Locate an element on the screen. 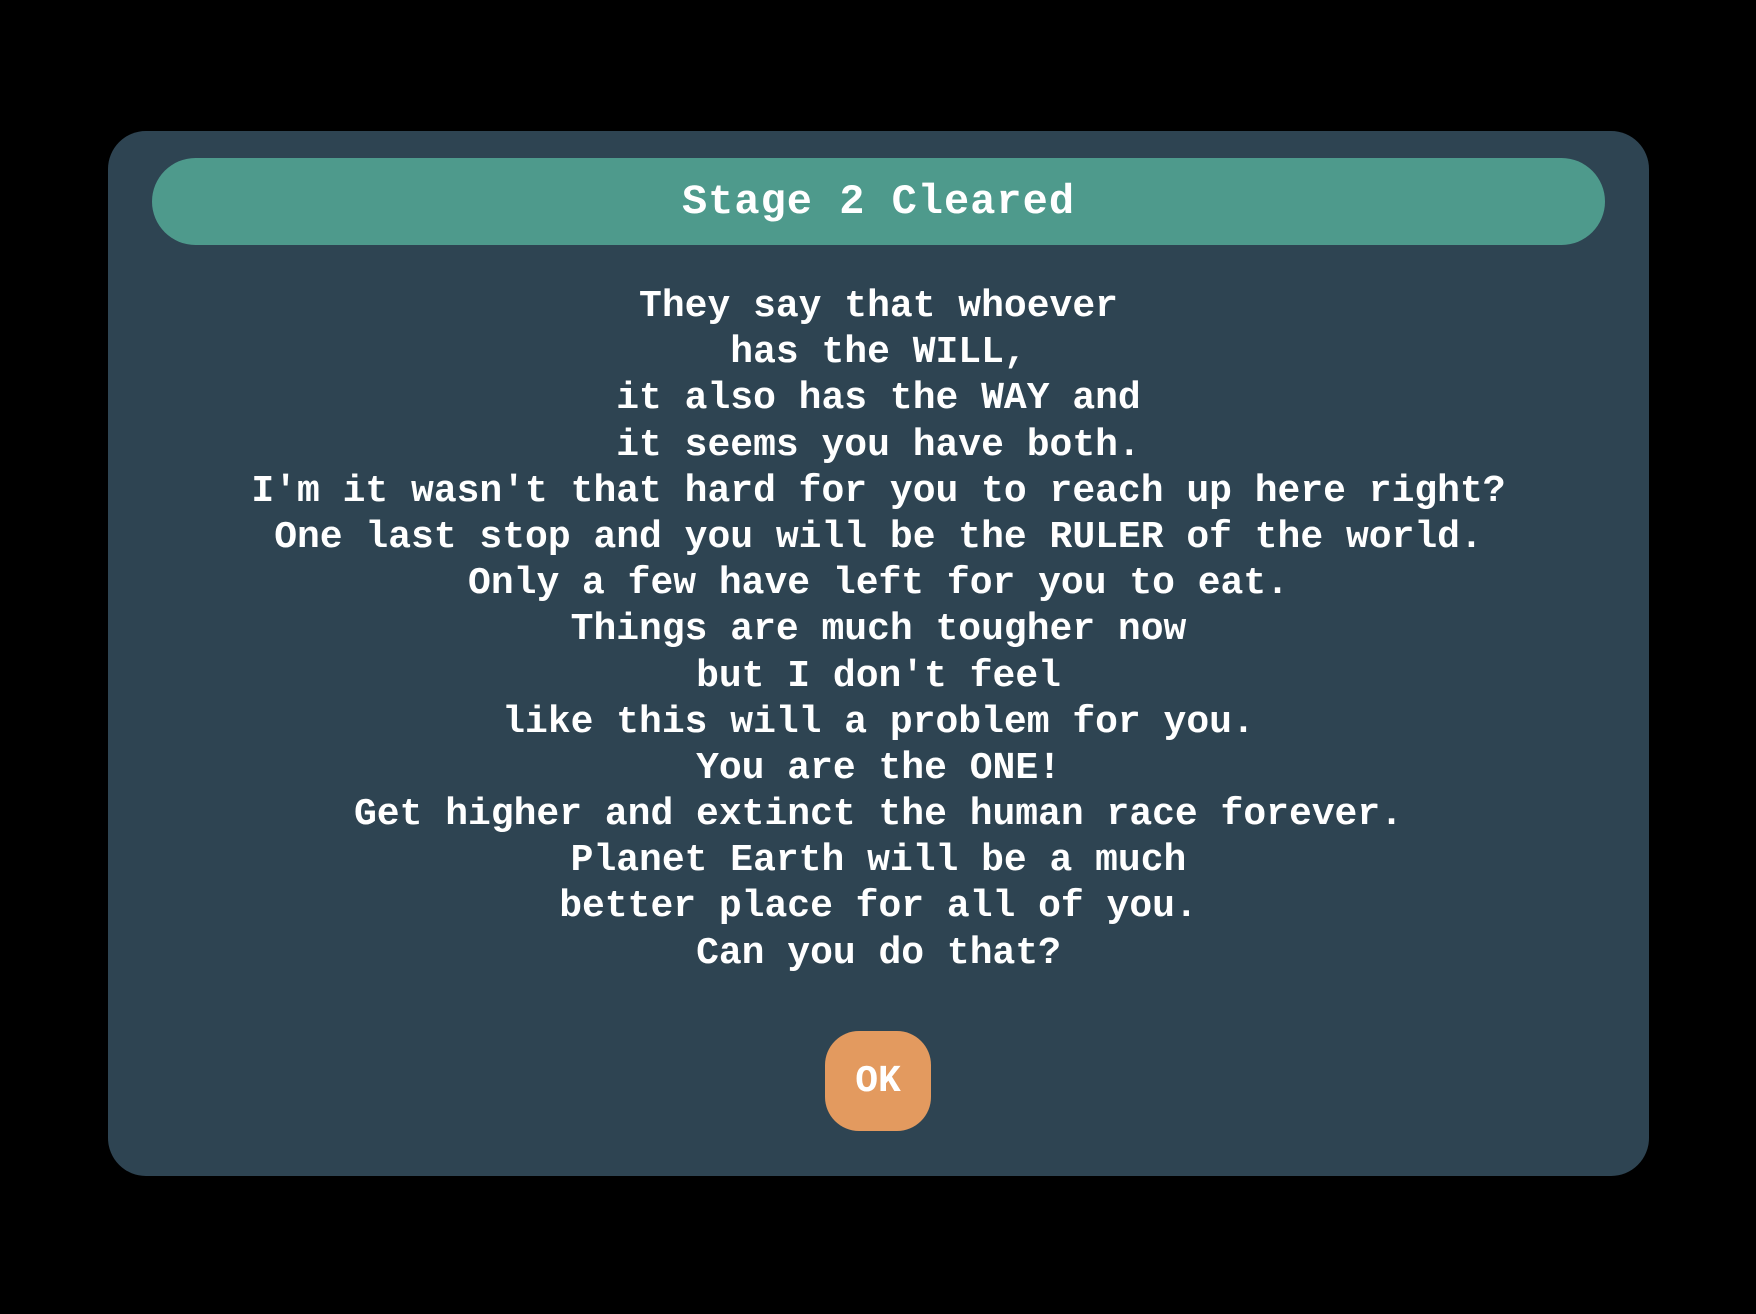  message-line: but I don't feel is located at coordinates (878, 676).